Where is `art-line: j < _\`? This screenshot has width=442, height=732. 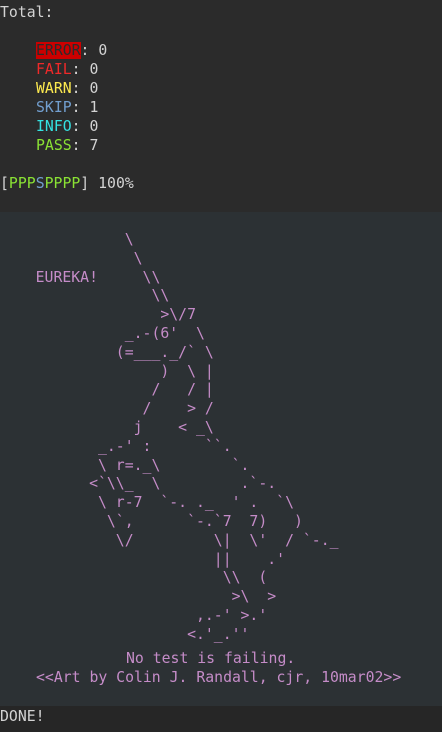
art-line: j < _\ is located at coordinates (173, 427).